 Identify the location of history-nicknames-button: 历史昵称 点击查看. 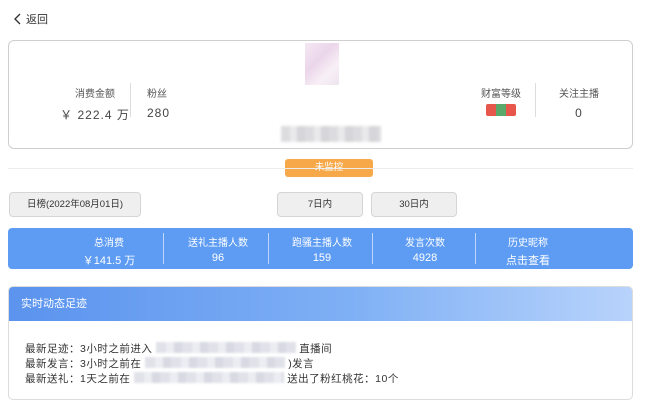
(528, 248).